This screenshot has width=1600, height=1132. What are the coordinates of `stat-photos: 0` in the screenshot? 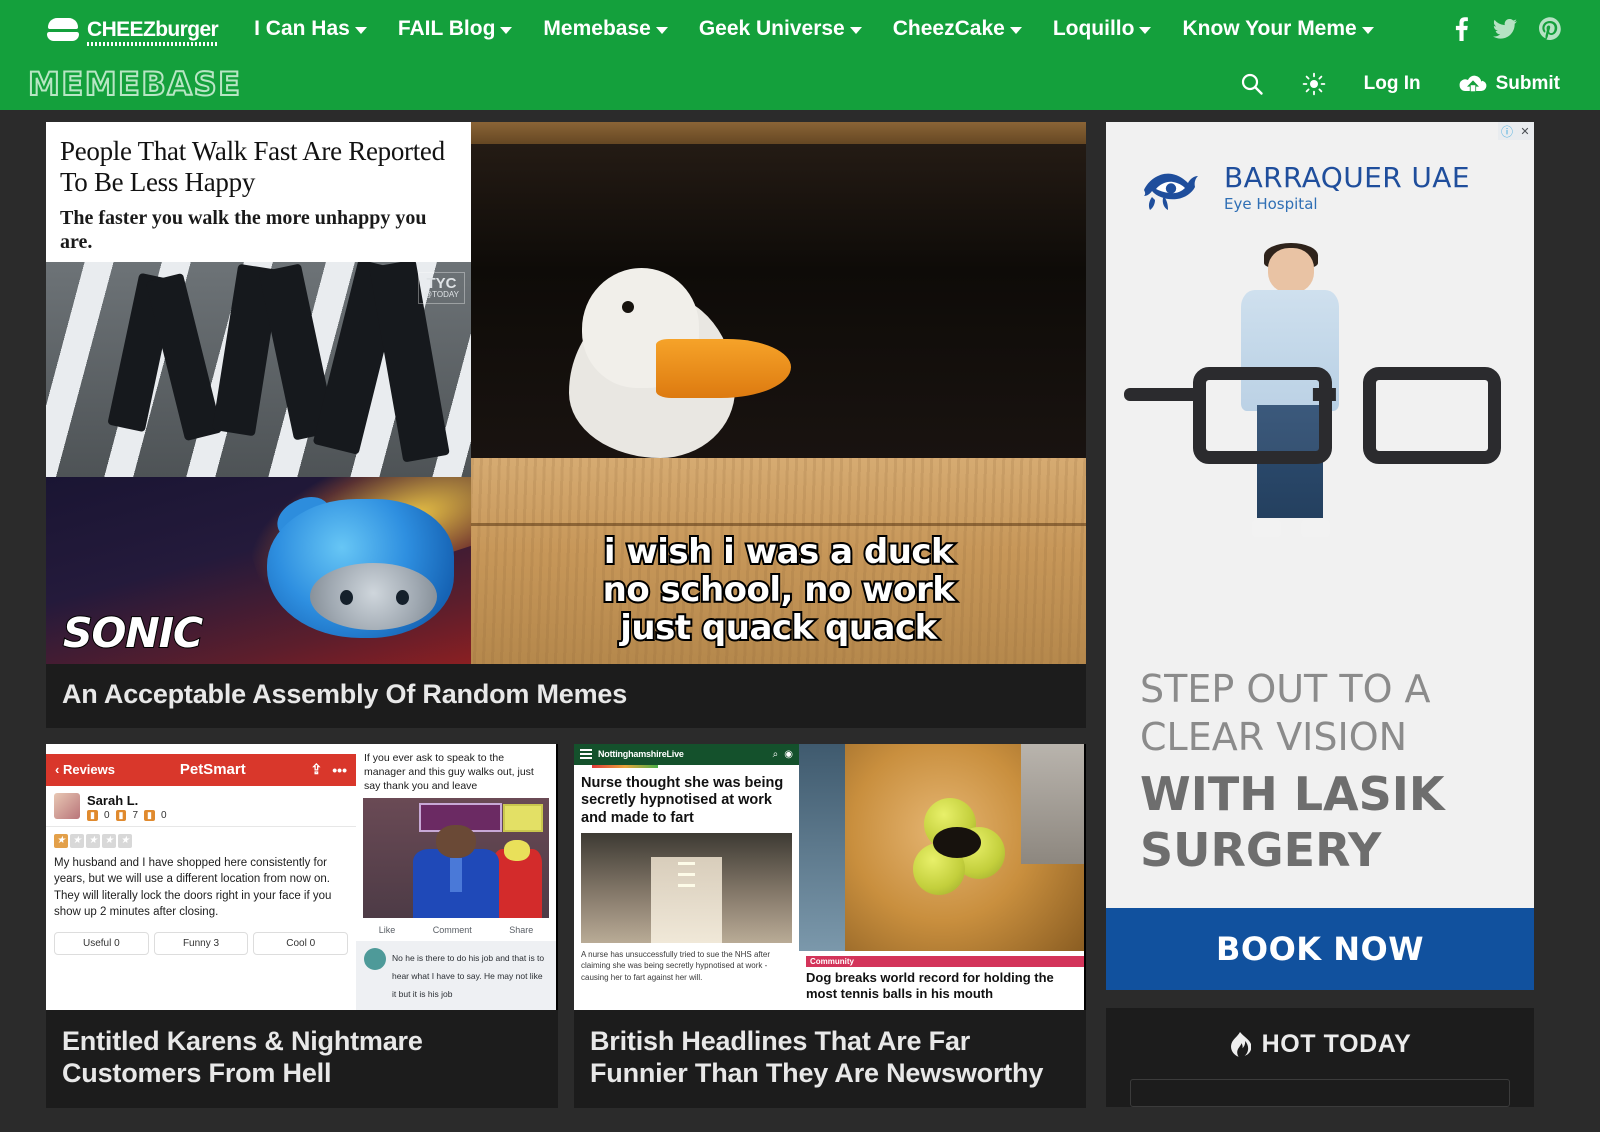 It's located at (163, 815).